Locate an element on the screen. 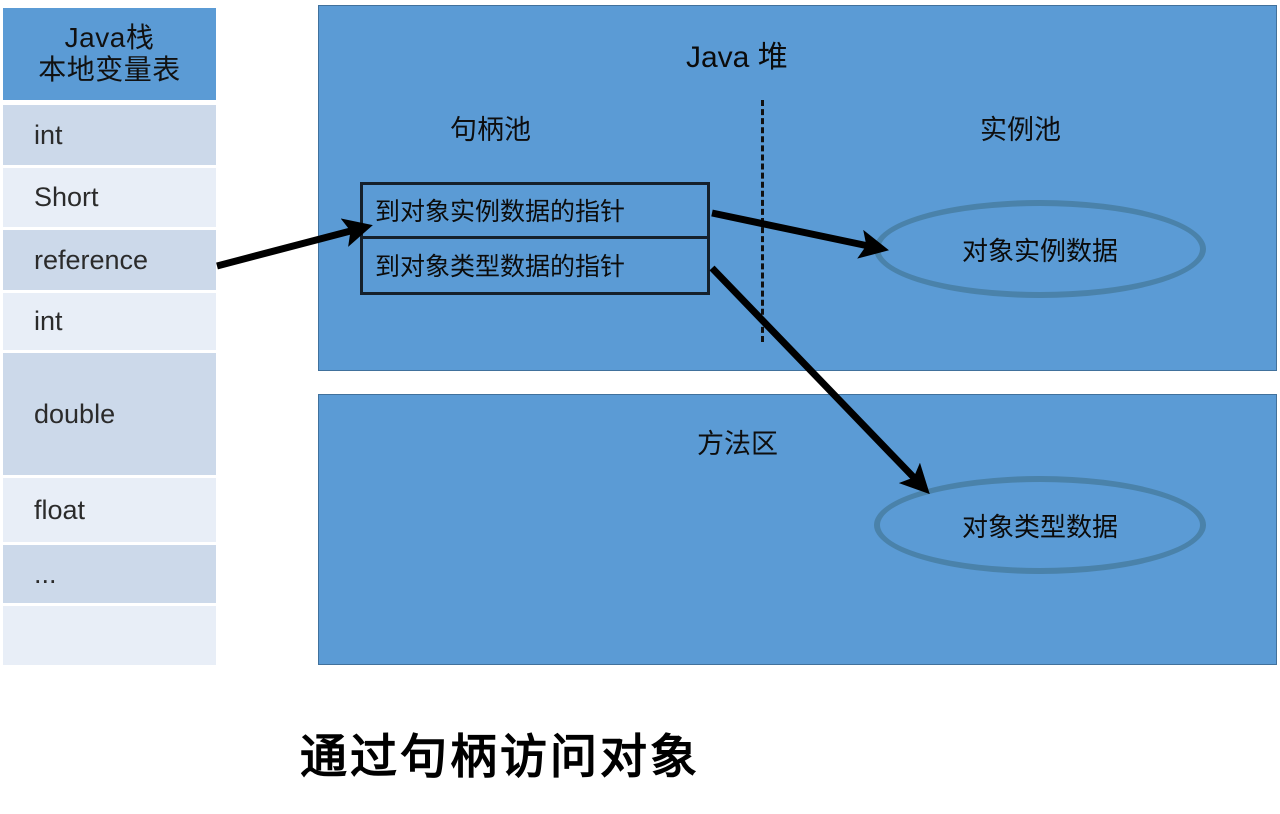 Image resolution: width=1280 pixels, height=814 pixels. handle-box: 到对象实例数据的指针 到对象类型数据的指针 is located at coordinates (535, 238).